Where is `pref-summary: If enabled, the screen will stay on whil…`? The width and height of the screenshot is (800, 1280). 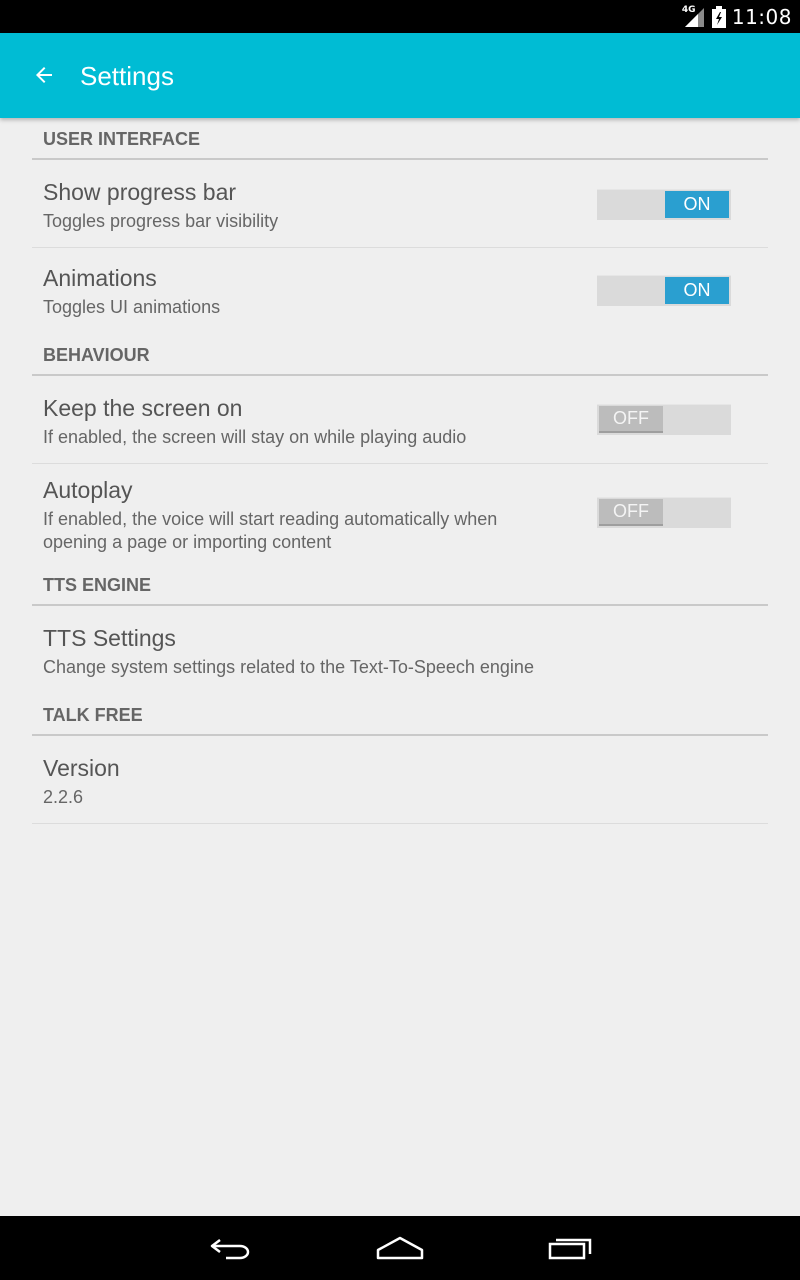
pref-summary: If enabled, the screen will stay on whil… is located at coordinates (255, 437).